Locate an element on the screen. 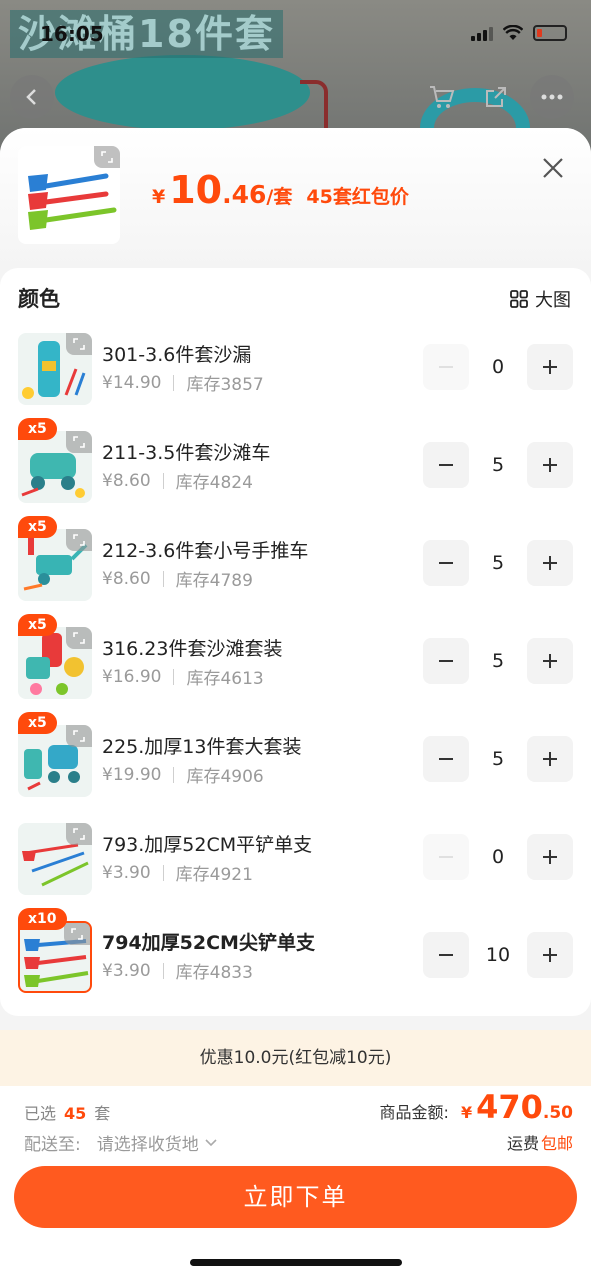  sku-meta: ¥16.90 库存4613 is located at coordinates (183, 677).